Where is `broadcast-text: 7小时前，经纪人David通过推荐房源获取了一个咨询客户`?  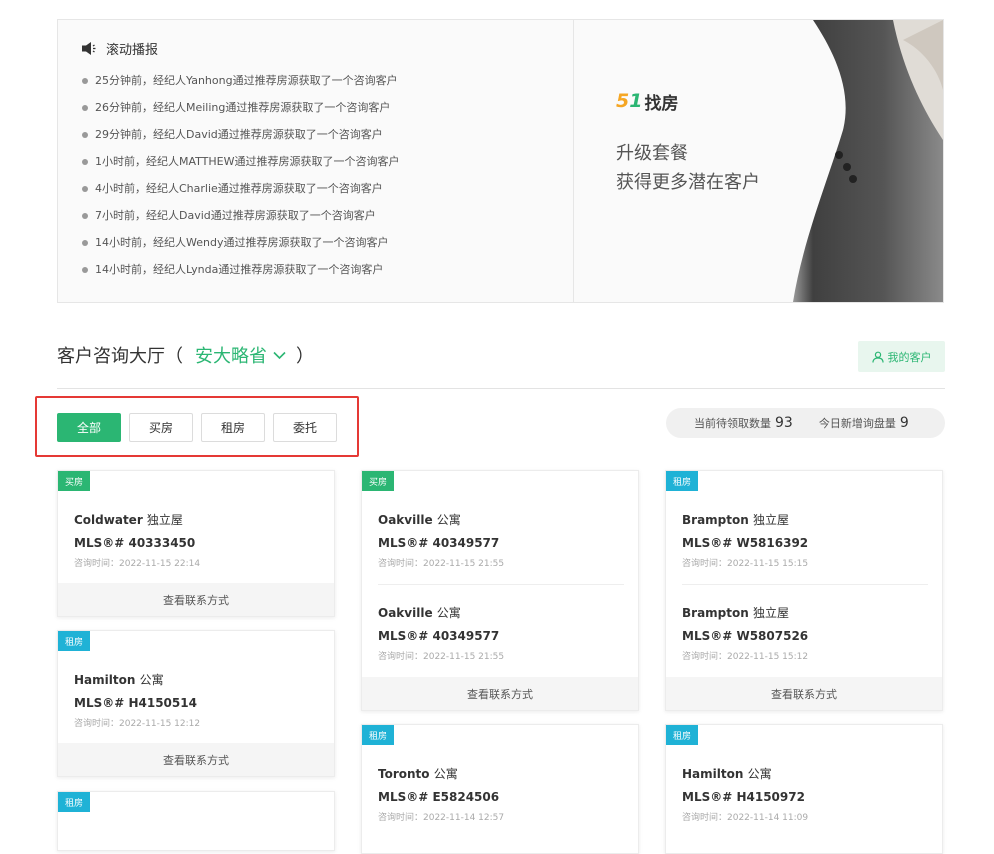
broadcast-text: 7小时前，经纪人David通过推荐房源获取了一个咨询客户 is located at coordinates (235, 216).